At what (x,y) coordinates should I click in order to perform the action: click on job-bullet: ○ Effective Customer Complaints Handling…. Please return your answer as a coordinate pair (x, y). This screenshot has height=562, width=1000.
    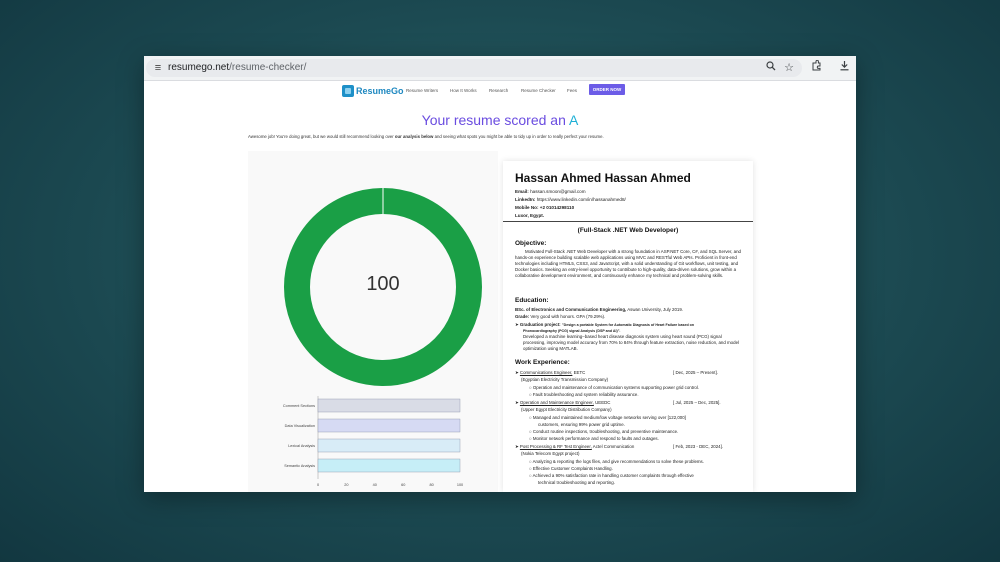
    Looking at the image, I should click on (571, 468).